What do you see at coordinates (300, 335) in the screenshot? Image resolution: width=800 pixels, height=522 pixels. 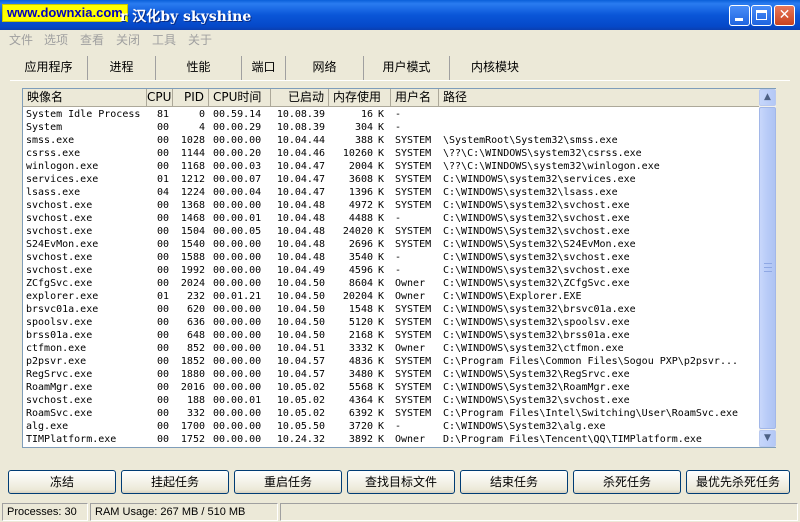 I see `cell-started: 10.04.50` at bounding box center [300, 335].